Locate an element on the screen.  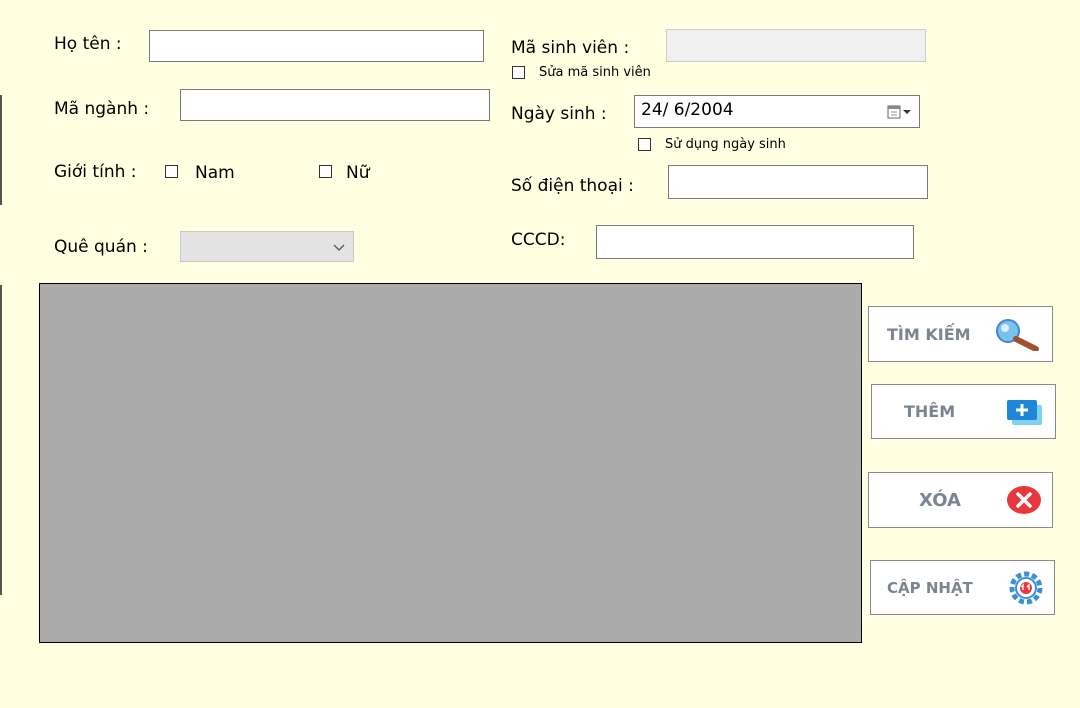
ma-nganh-input is located at coordinates (335, 105).